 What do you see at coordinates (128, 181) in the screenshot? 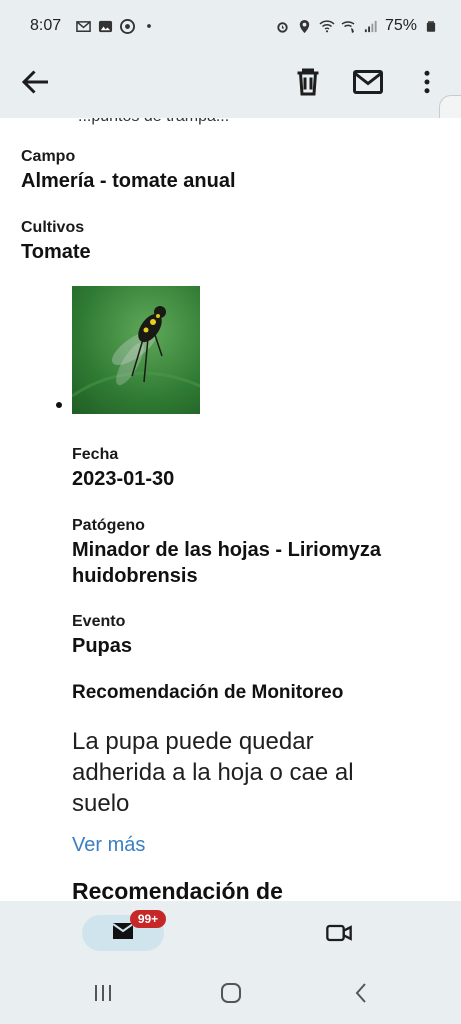
I see `campo-value: Almería - tomate anual` at bounding box center [128, 181].